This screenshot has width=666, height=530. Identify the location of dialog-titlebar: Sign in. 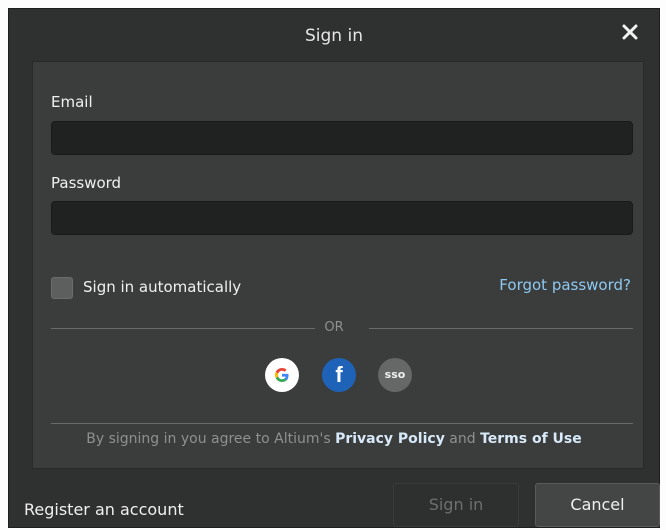
(334, 35).